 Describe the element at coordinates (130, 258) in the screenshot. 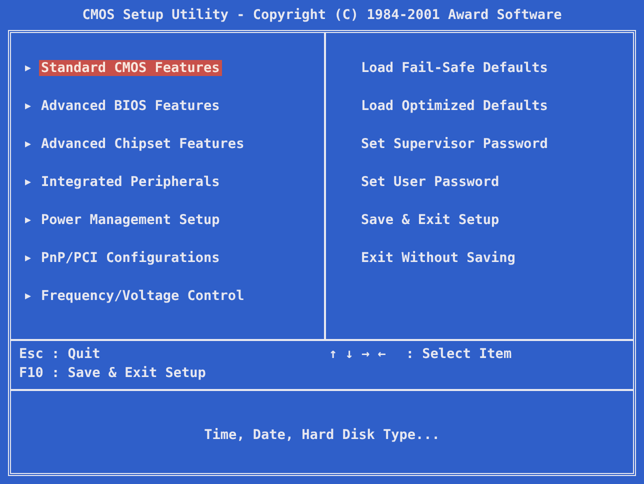

I see `menu-item: PnP/PCI Configurations` at that location.